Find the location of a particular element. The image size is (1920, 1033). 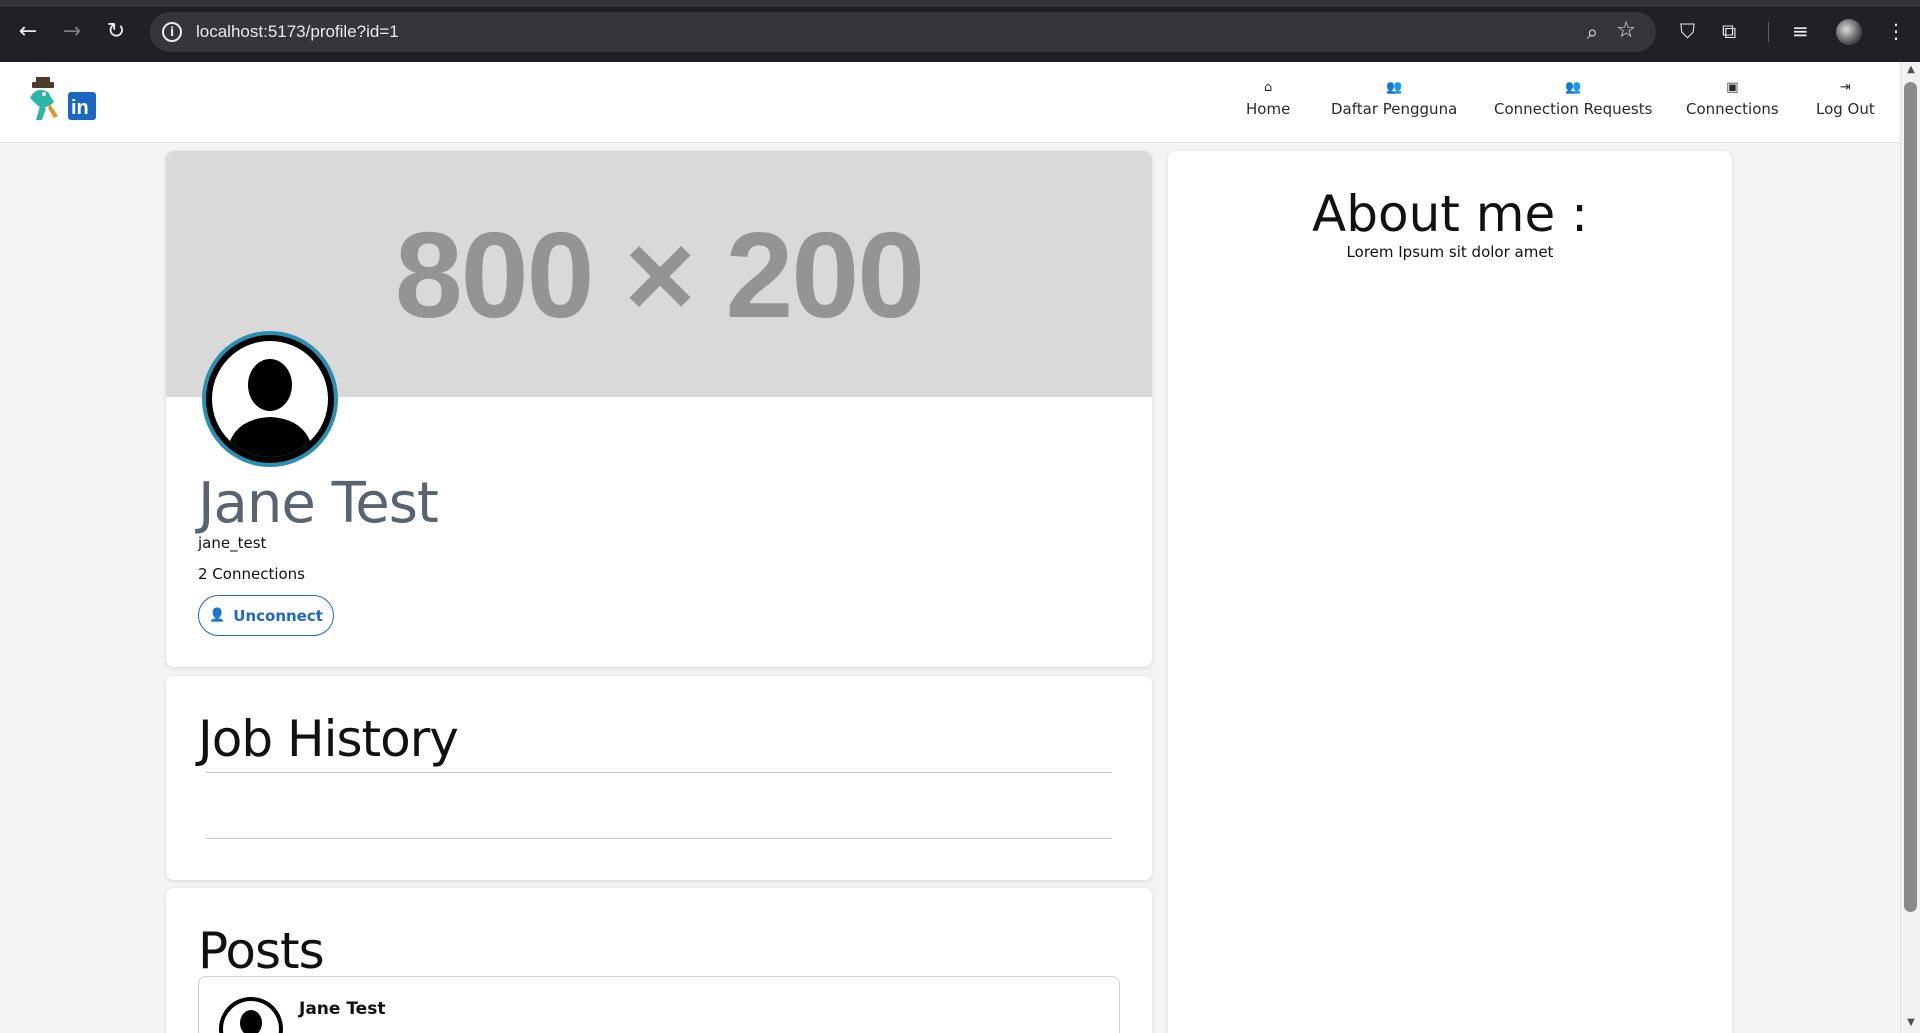

arrow-left-icon: ← is located at coordinates (28, 32).